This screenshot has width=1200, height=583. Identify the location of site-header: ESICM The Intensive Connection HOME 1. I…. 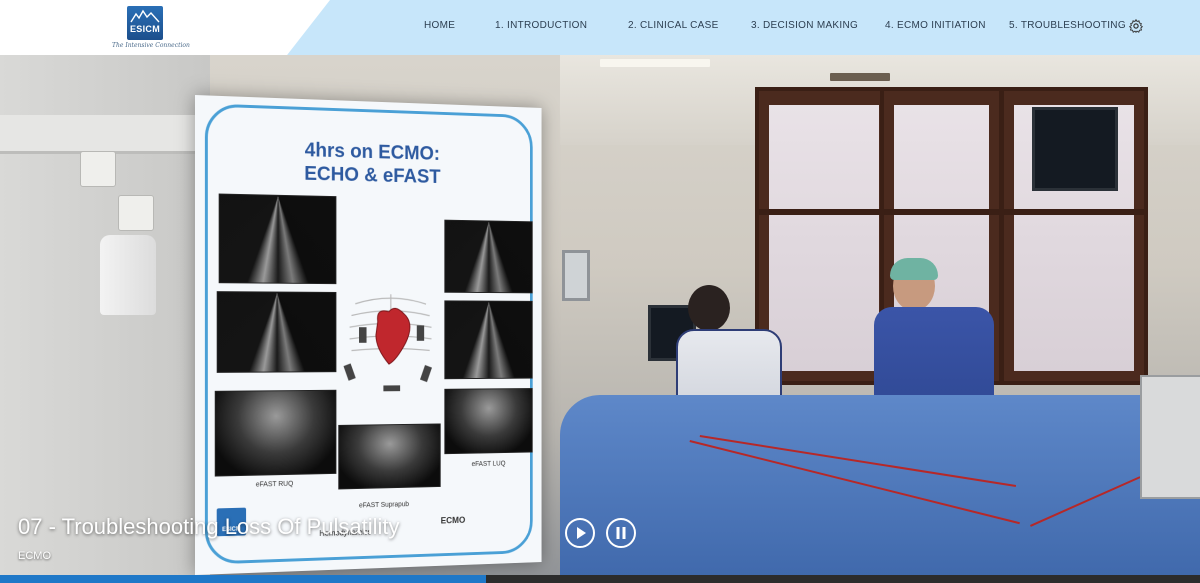
(600, 27).